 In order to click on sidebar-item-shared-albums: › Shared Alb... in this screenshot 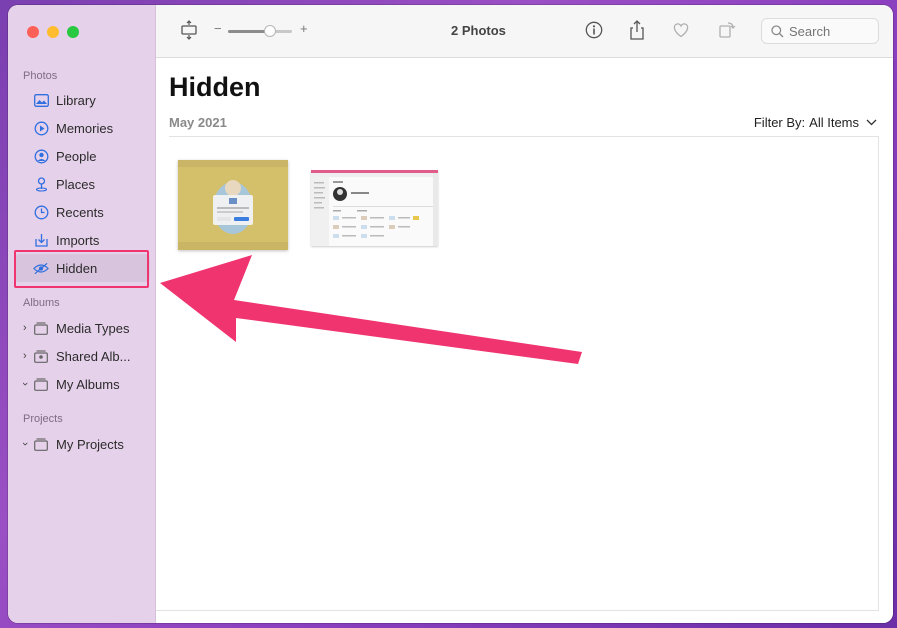, I will do `click(82, 356)`.